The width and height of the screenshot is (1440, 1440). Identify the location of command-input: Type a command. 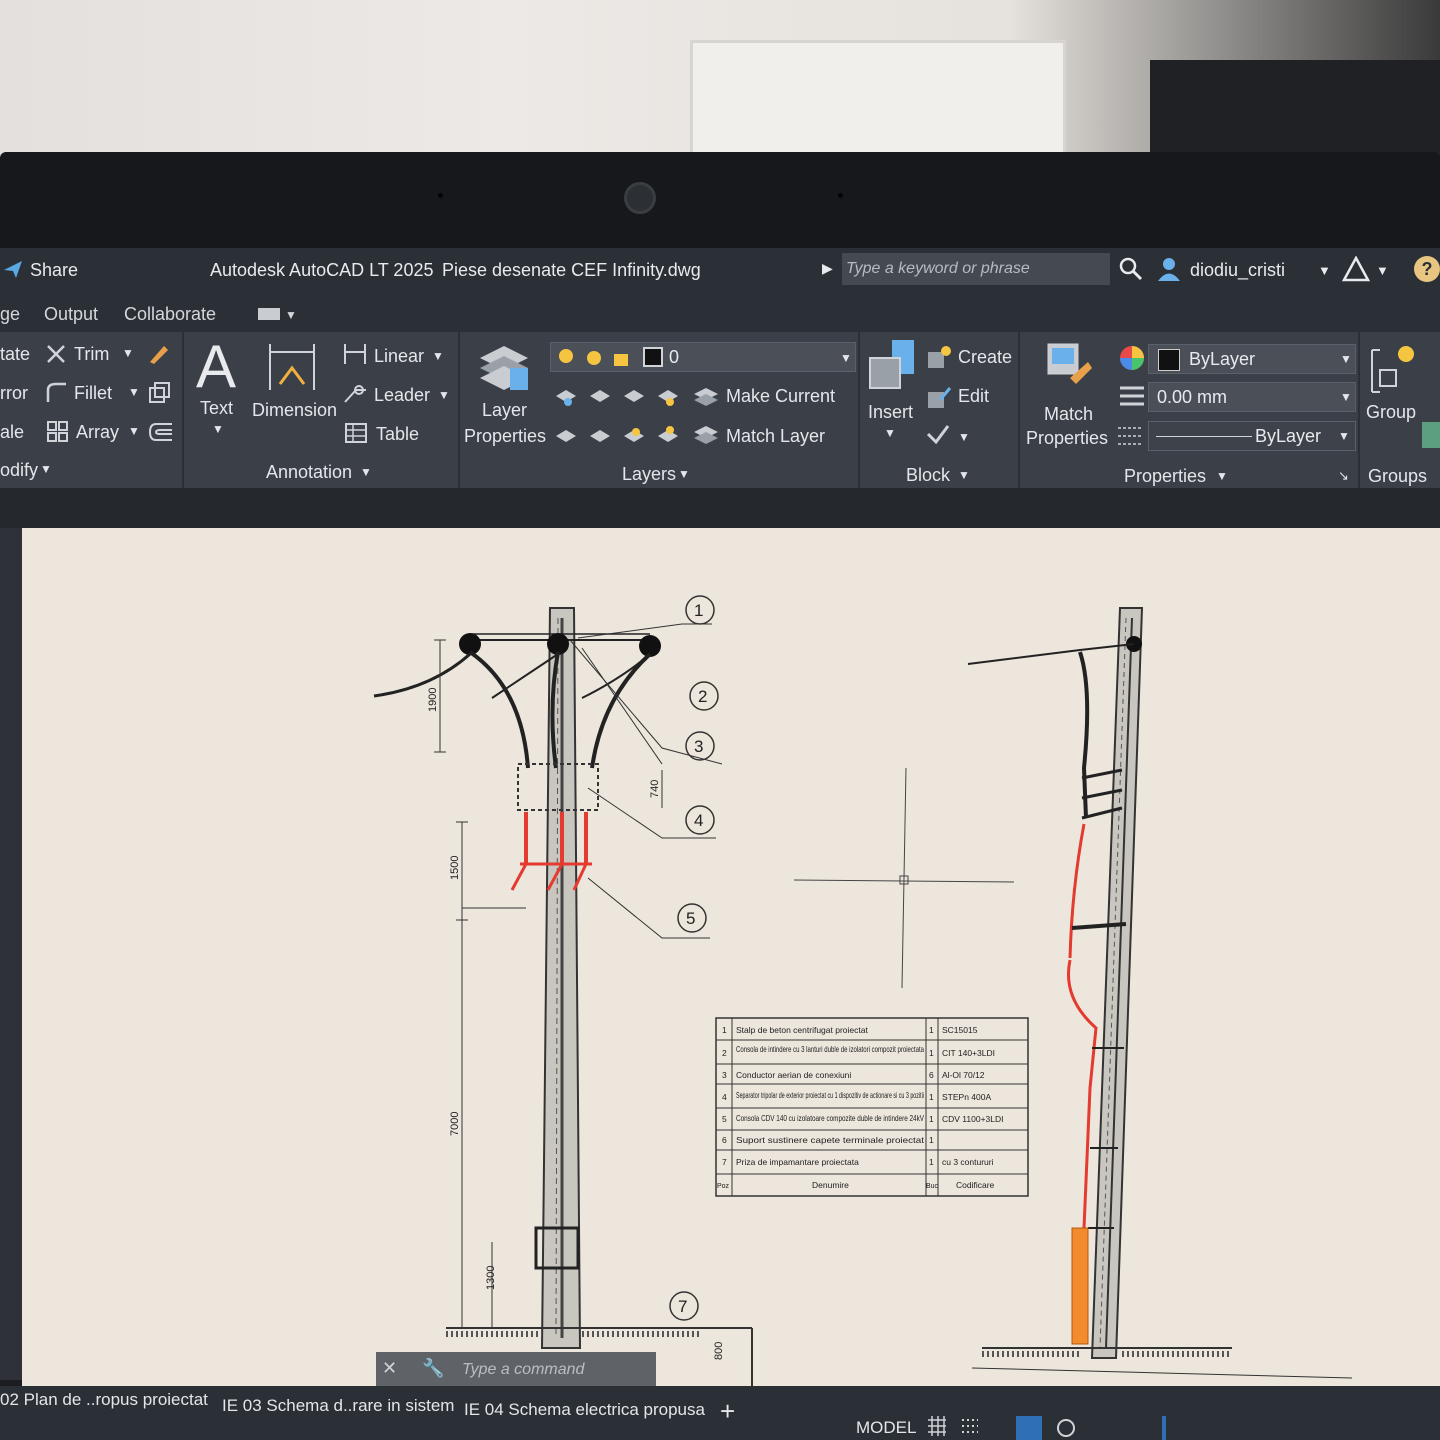
(523, 1370).